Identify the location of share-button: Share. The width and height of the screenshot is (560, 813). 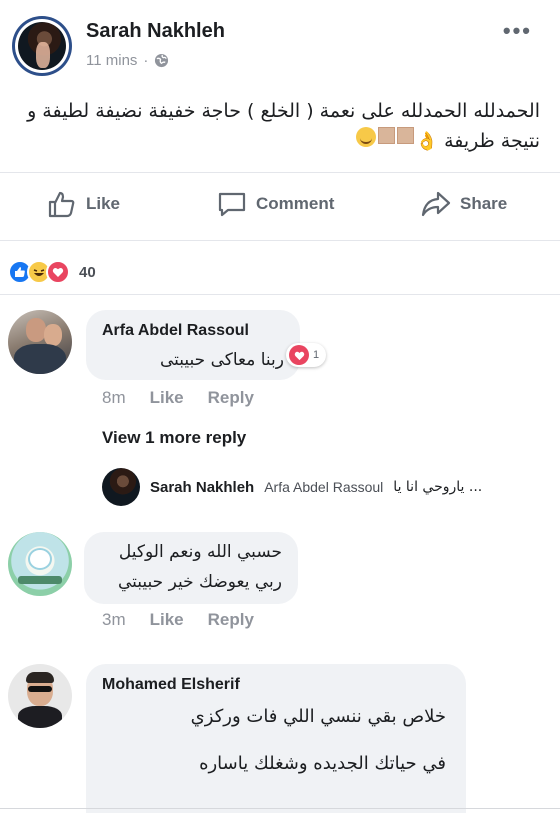
(463, 204).